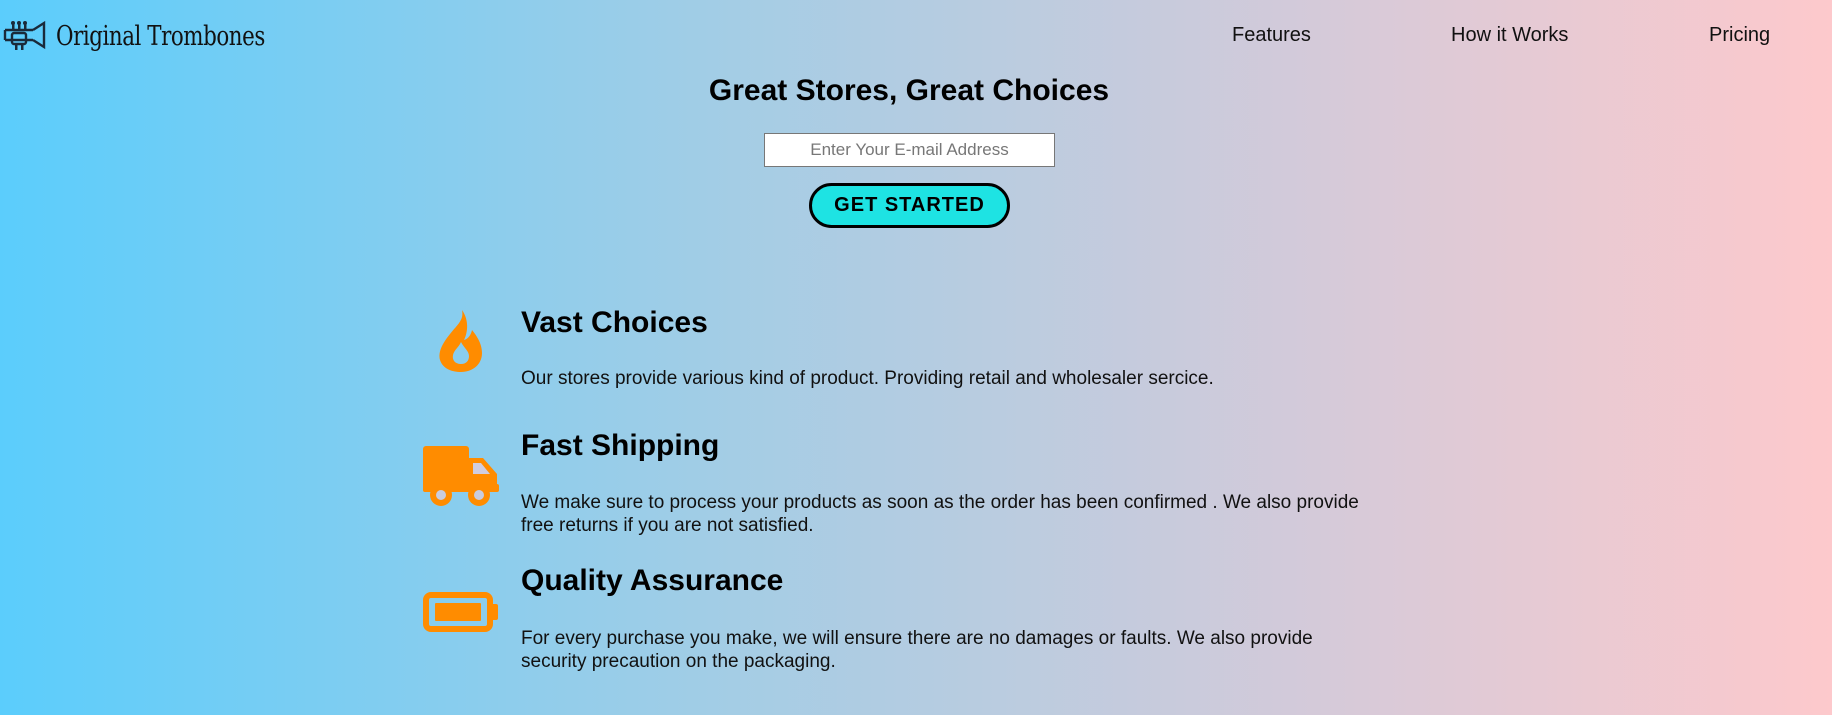 Image resolution: width=1832 pixels, height=715 pixels. Describe the element at coordinates (460, 341) in the screenshot. I see `fire-icon` at that location.